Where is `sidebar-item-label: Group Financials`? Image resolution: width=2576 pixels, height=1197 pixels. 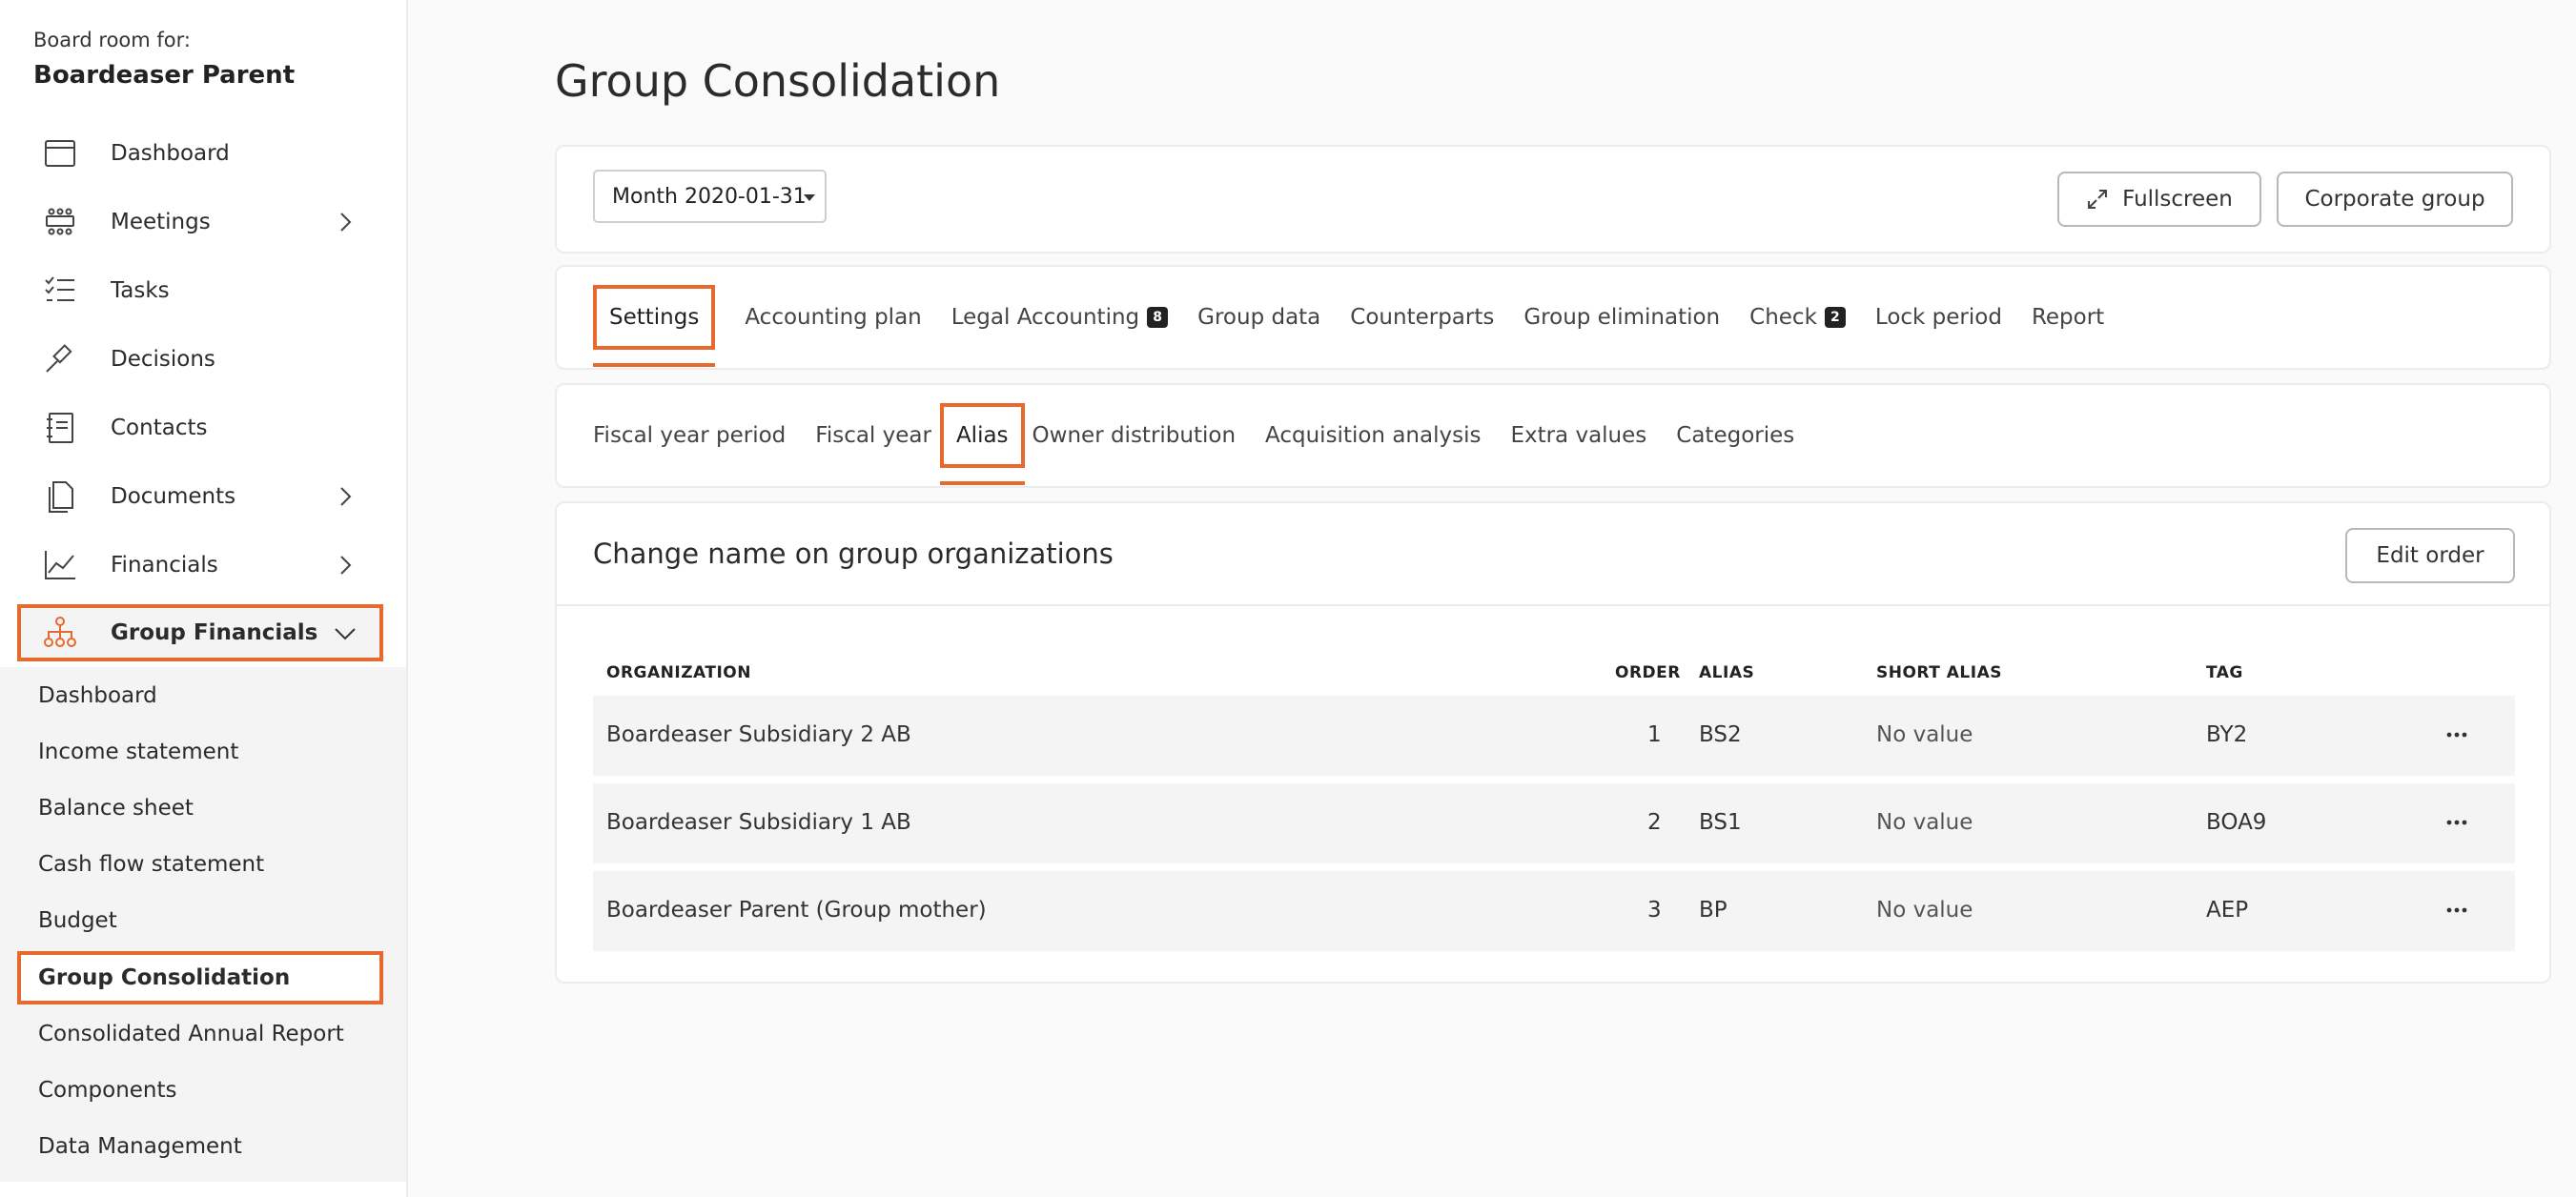
sidebar-item-label: Group Financials is located at coordinates (214, 632).